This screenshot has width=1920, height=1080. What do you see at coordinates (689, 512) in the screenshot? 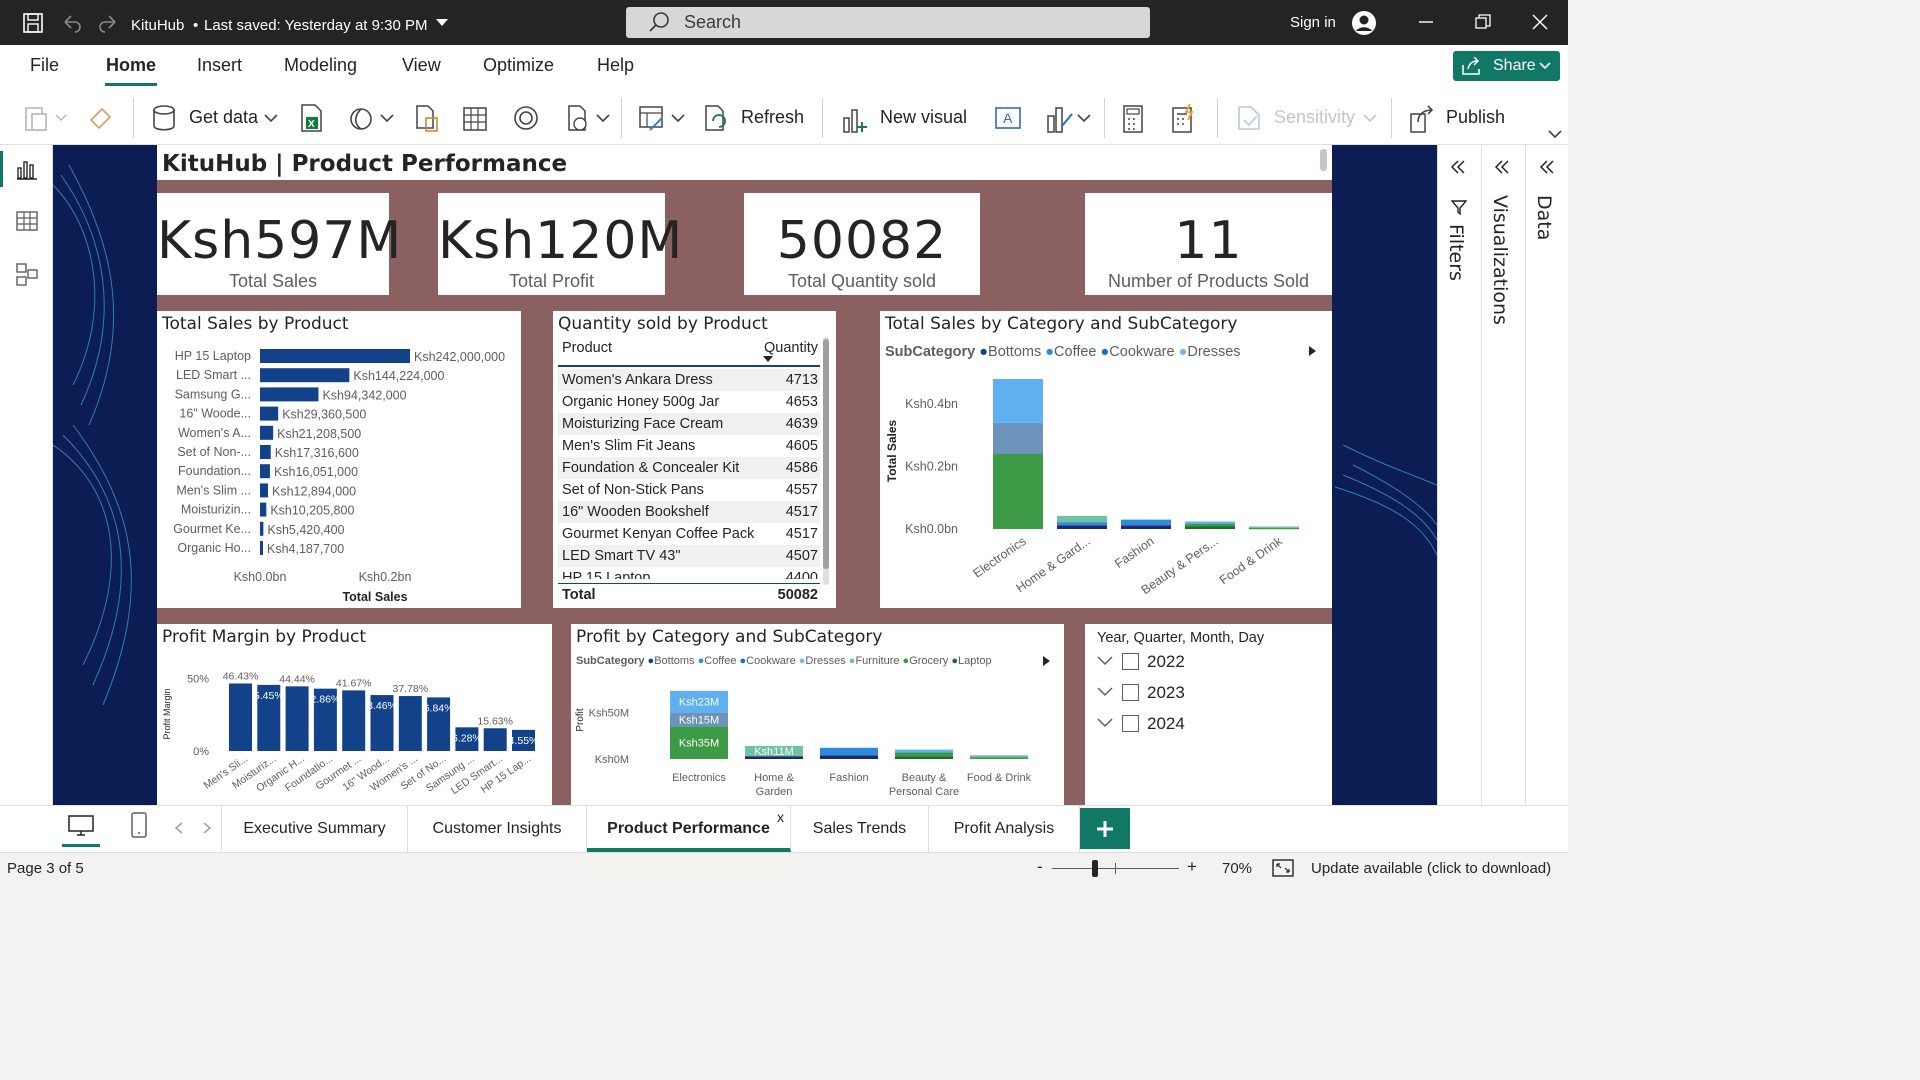
I see `table-row: 16" Wooden Bookshelf 4517` at bounding box center [689, 512].